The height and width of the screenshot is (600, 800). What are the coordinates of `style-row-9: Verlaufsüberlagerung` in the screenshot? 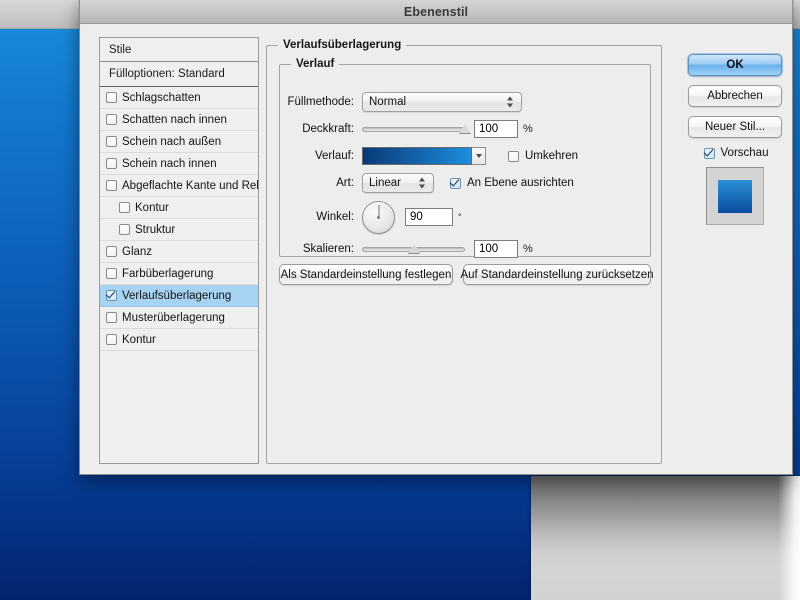 It's located at (179, 296).